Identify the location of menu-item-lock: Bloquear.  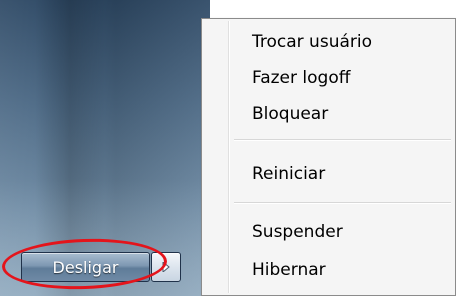
(340, 114).